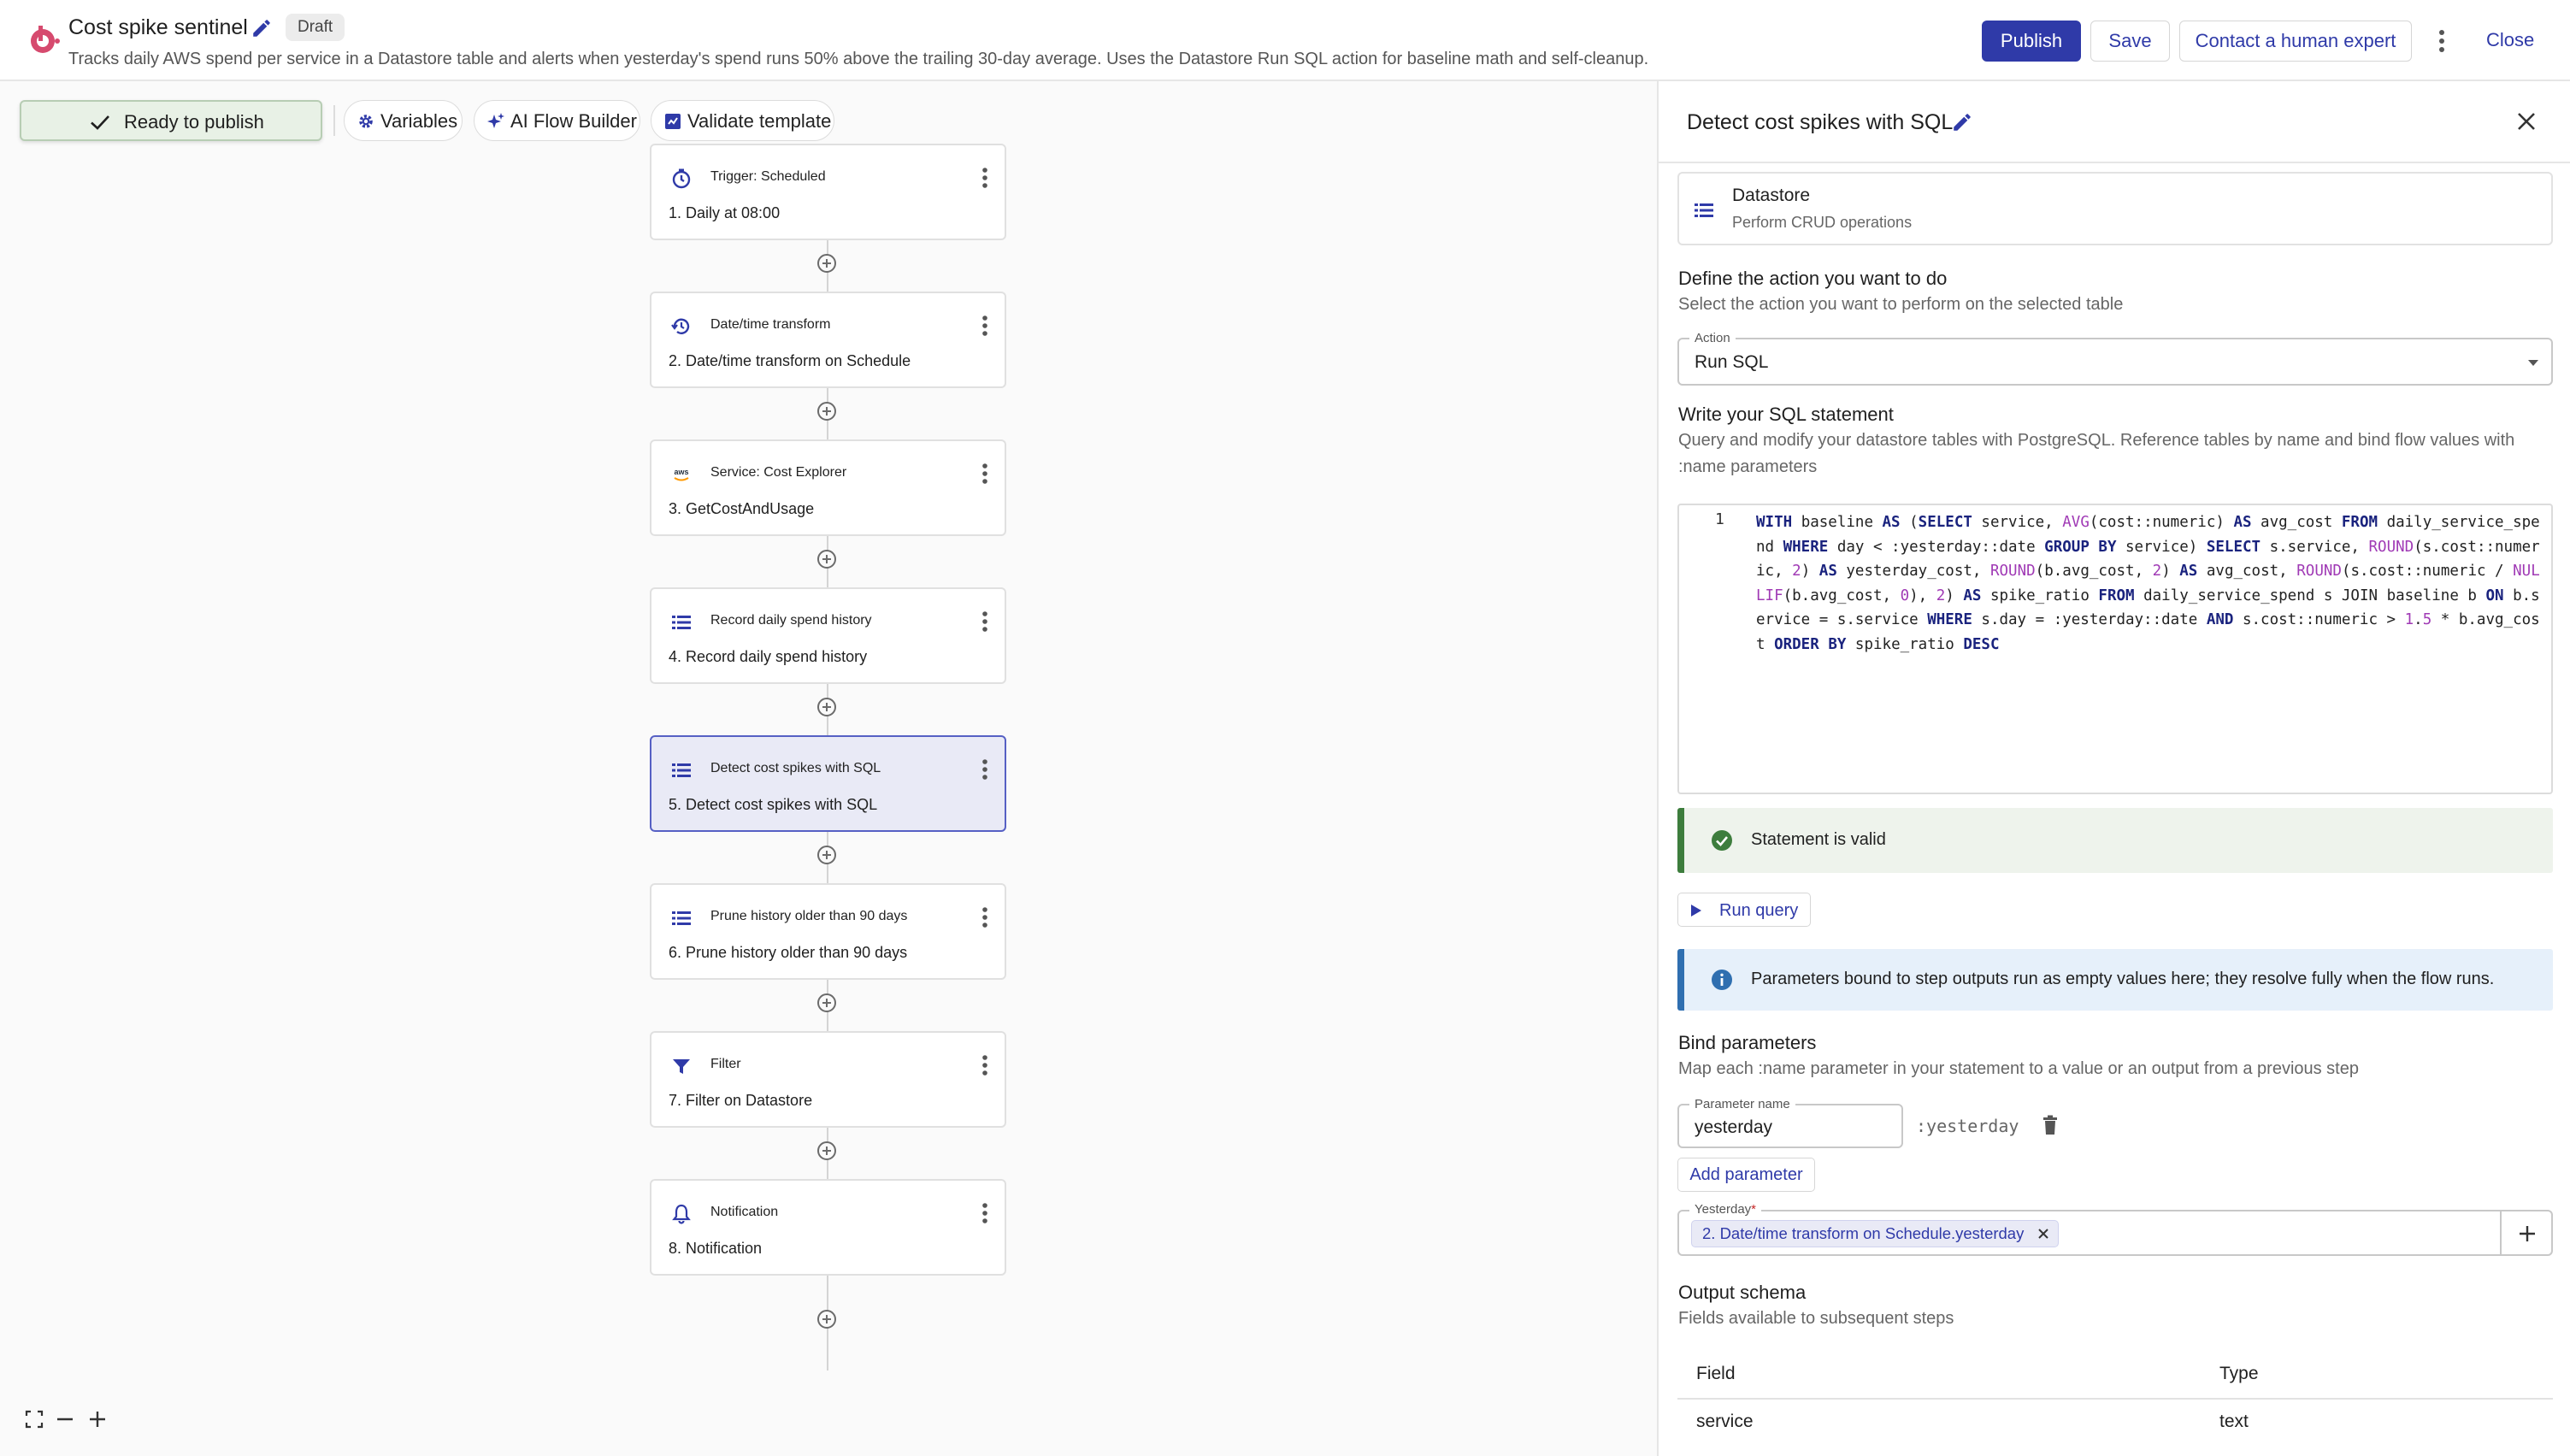 This screenshot has width=2570, height=1456. What do you see at coordinates (316, 28) in the screenshot?
I see `draft-badge: Draft` at bounding box center [316, 28].